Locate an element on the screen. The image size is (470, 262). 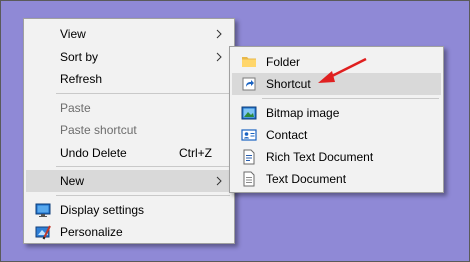
contact-icon is located at coordinates (249, 135).